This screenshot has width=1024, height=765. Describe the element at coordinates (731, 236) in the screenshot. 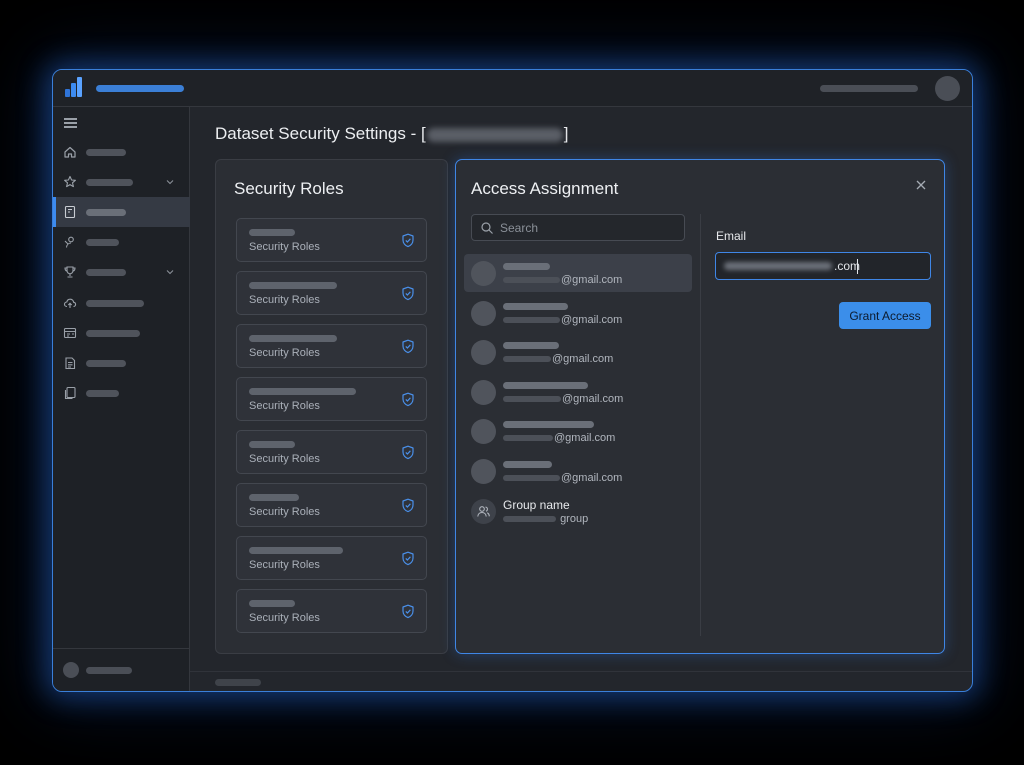

I see `email-label: Email` at that location.